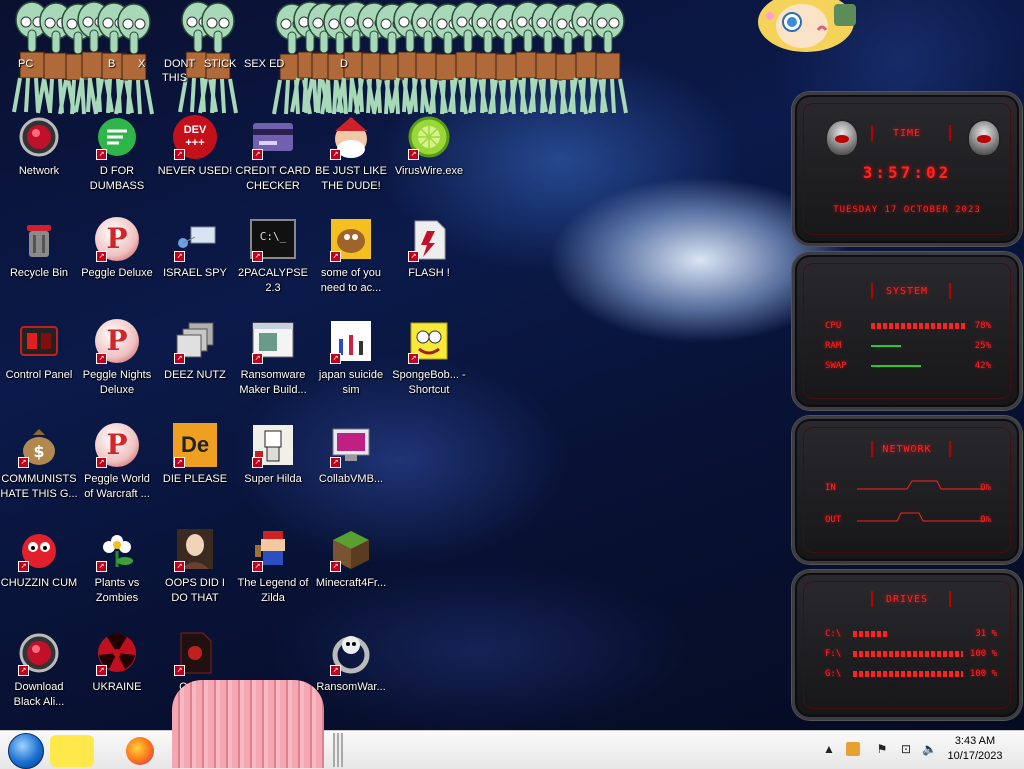 This screenshot has width=1024, height=769. What do you see at coordinates (39, 576) in the screenshot?
I see `desktop-icon-chuzzin-cum: ↗ CHUZZIN CUM` at bounding box center [39, 576].